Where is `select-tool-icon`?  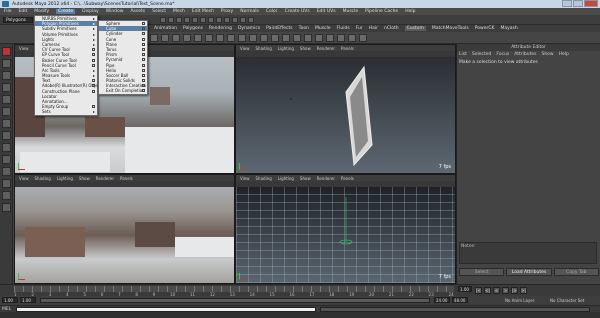 select-tool-icon is located at coordinates (6, 51).